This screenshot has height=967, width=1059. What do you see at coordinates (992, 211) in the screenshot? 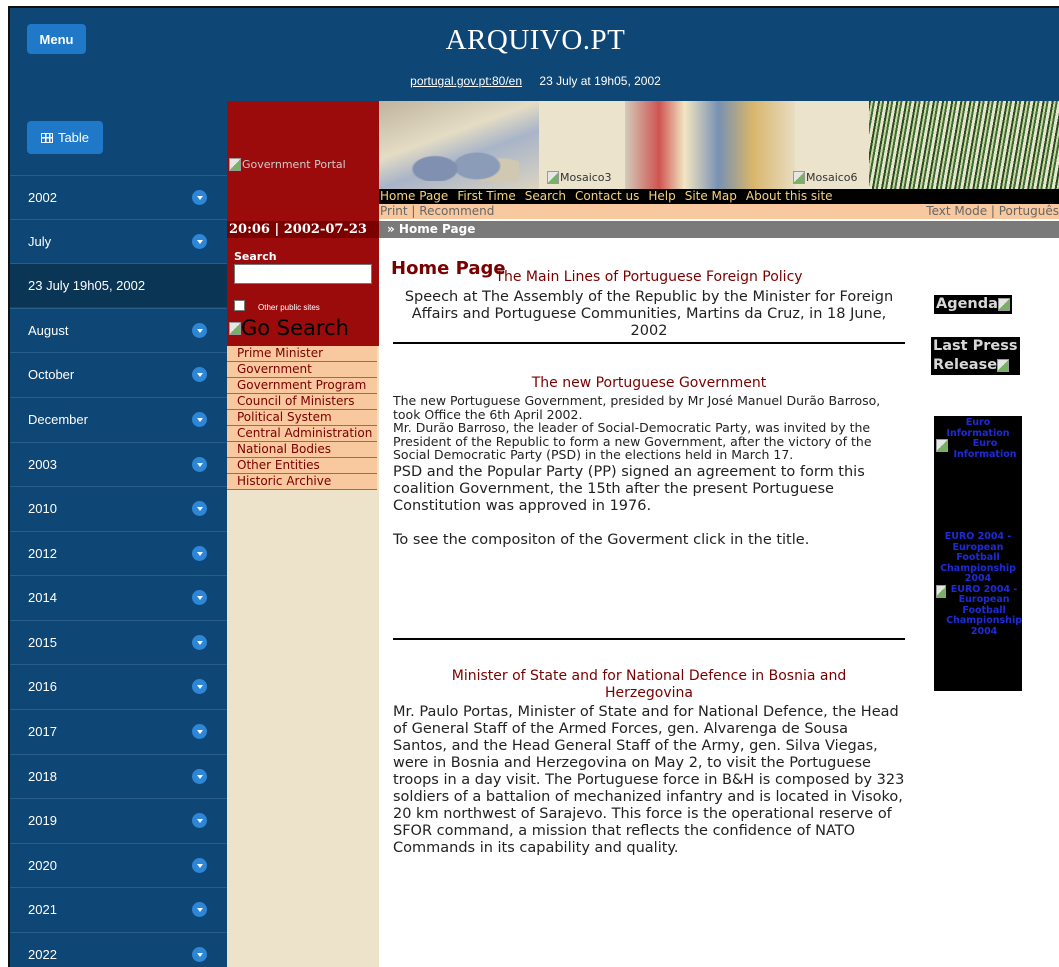
I see `text-mode-language-links: Text Mode | Português` at bounding box center [992, 211].